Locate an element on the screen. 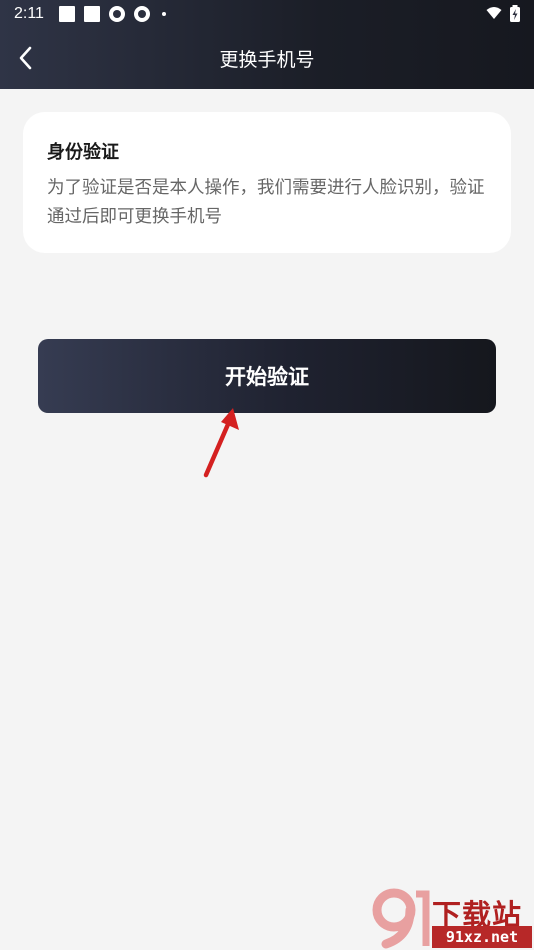 This screenshot has height=950, width=534. start-verification-button: 开始验证 is located at coordinates (267, 376).